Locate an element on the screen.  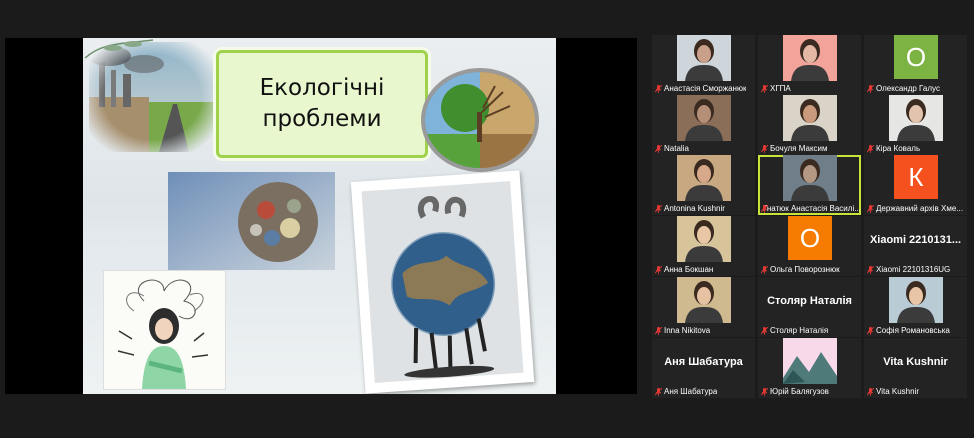
participant-display-name: Аня Шабатура is located at coordinates (703, 362).